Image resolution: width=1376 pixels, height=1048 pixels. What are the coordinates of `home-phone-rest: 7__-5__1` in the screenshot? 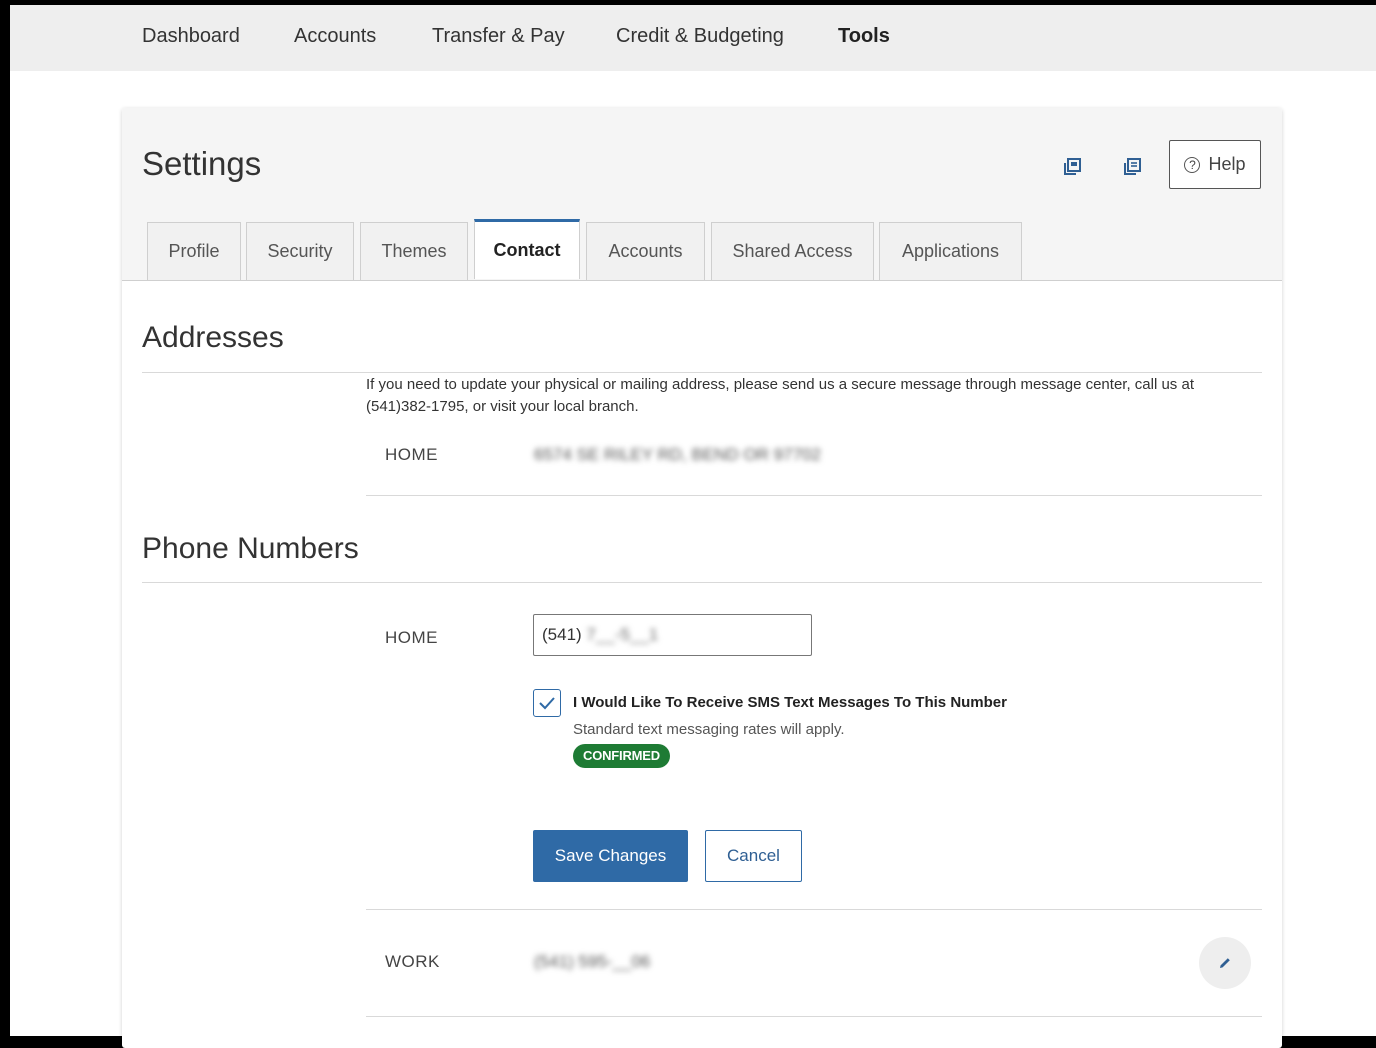 It's located at (622, 634).